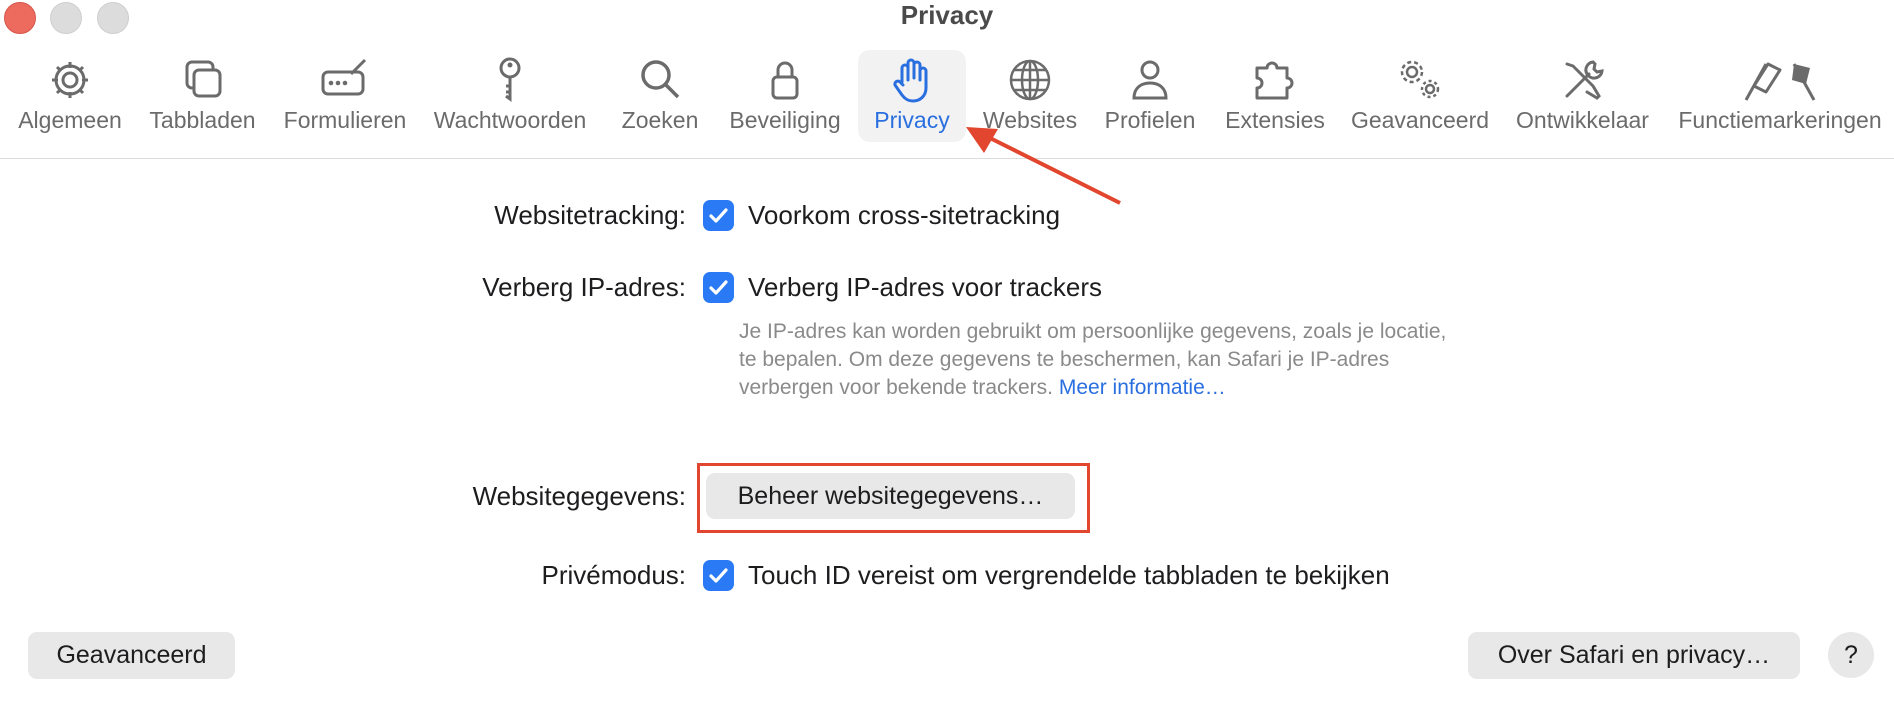  I want to click on tabs-icon, so click(203, 80).